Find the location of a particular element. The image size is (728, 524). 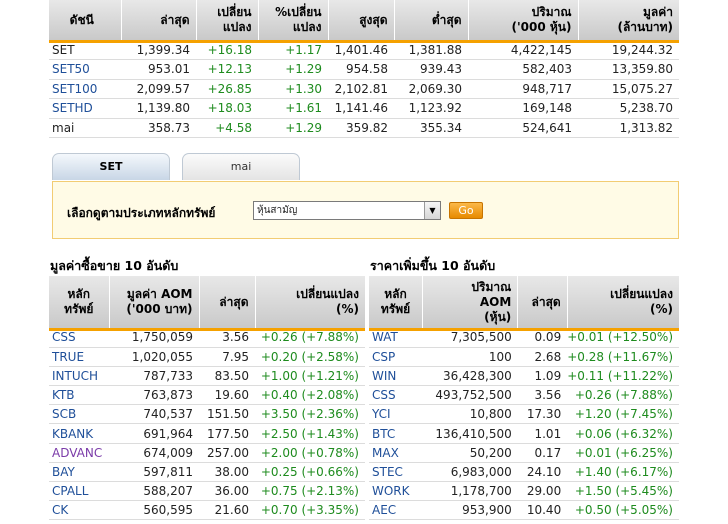

last-price: 38.00 is located at coordinates (227, 472).